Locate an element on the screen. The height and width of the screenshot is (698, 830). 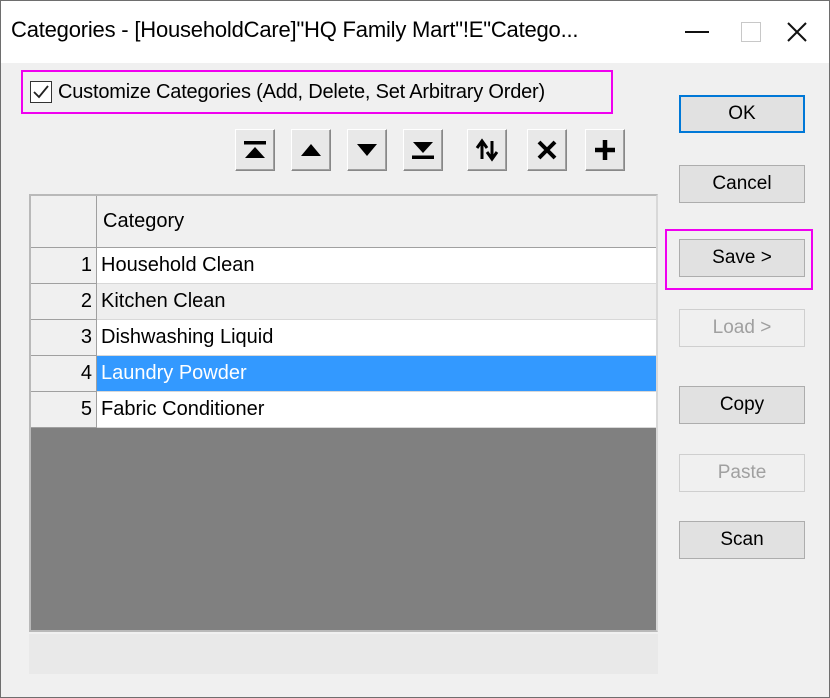
table-row: 1 Household Clean is located at coordinates (343, 266).